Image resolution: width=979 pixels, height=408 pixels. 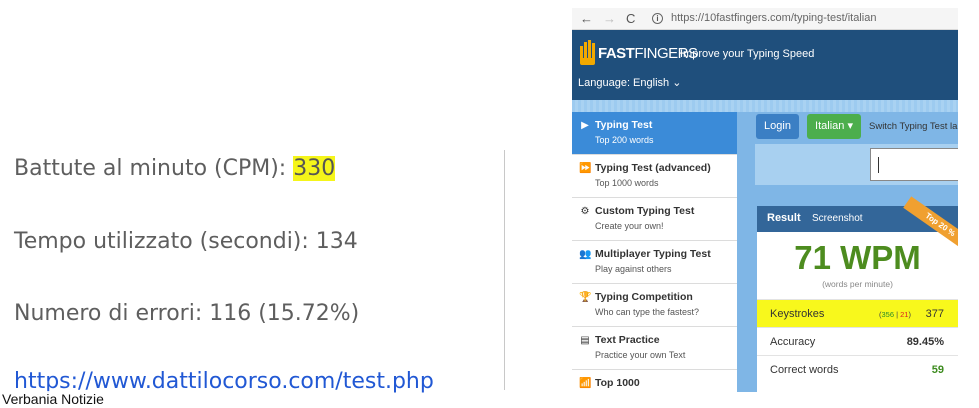 What do you see at coordinates (934, 314) in the screenshot?
I see `keystrokes-total: 377` at bounding box center [934, 314].